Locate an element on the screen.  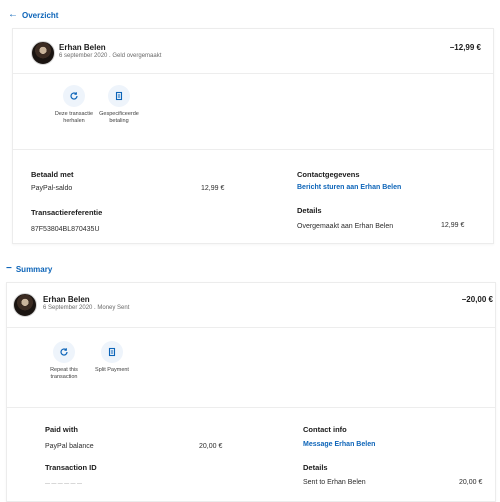
split-payment-button is located at coordinates (112, 352).